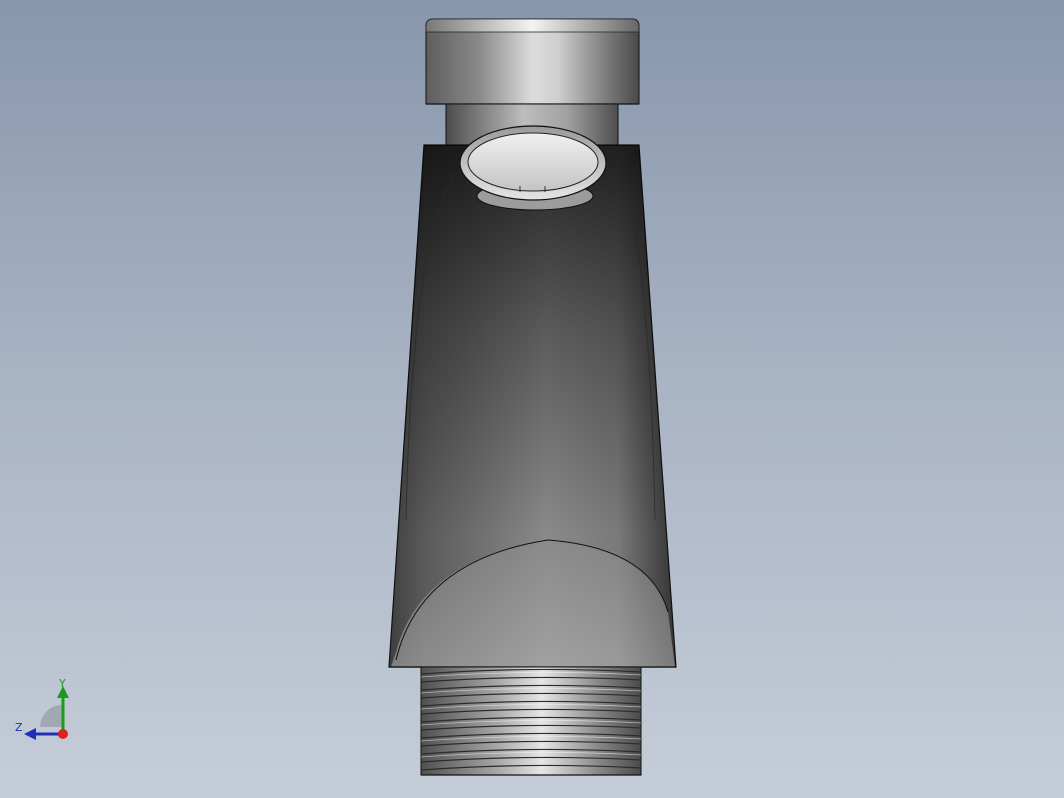  I want to click on threaded-base, so click(531, 721).